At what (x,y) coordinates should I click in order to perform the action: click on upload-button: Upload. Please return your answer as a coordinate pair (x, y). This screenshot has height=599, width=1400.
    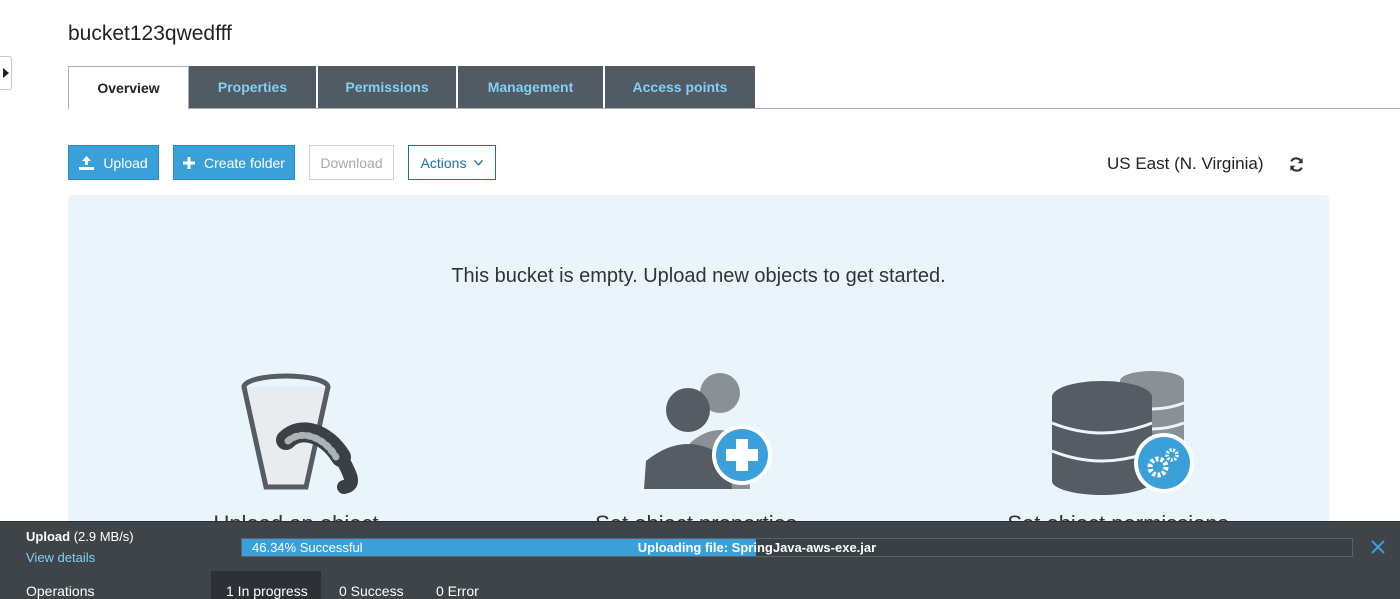
    Looking at the image, I should click on (113, 162).